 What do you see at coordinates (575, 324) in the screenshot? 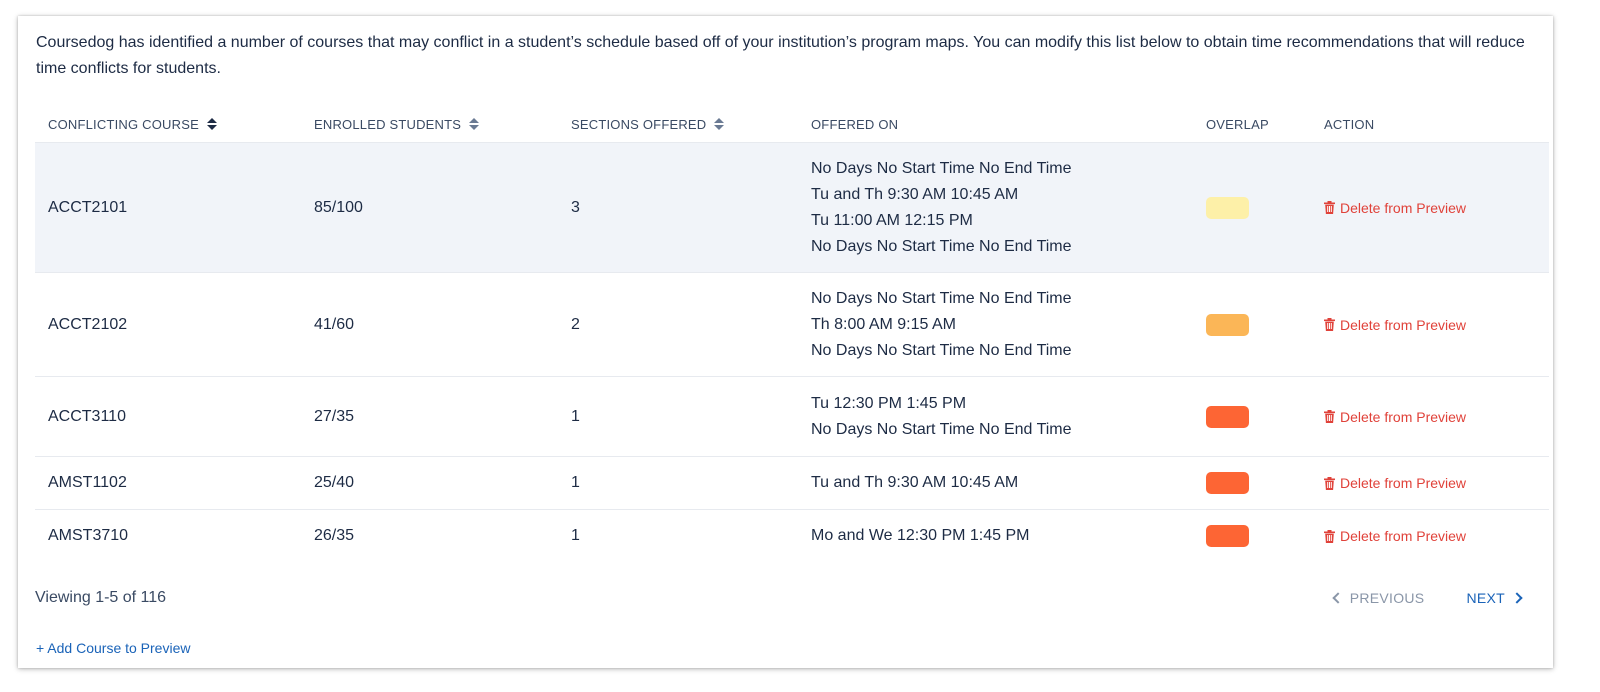
I see `sections-offered: 2` at bounding box center [575, 324].